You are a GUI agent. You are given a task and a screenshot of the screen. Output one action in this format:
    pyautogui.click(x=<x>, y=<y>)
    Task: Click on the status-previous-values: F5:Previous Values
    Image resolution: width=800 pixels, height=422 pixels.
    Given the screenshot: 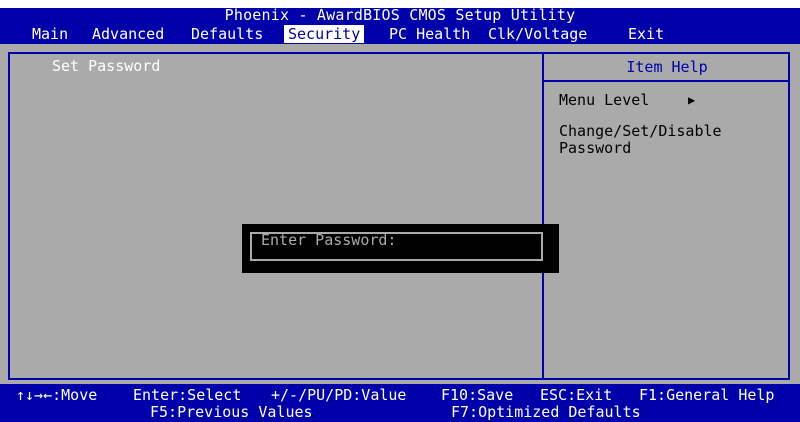 What is the action you would take?
    pyautogui.click(x=231, y=412)
    